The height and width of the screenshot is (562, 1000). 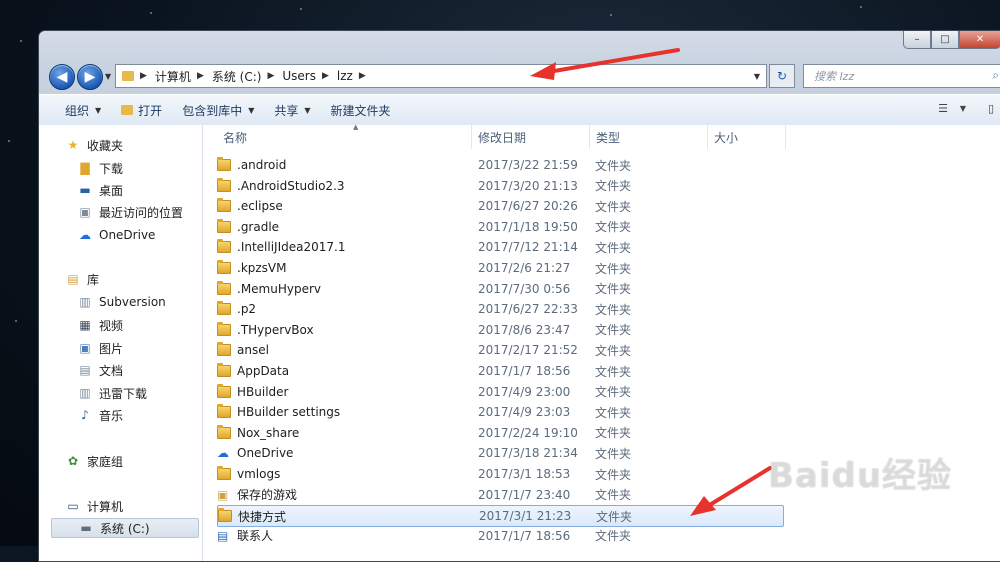 What do you see at coordinates (524, 288) in the screenshot?
I see `file-modified-date: 2017/7/30 0:56` at bounding box center [524, 288].